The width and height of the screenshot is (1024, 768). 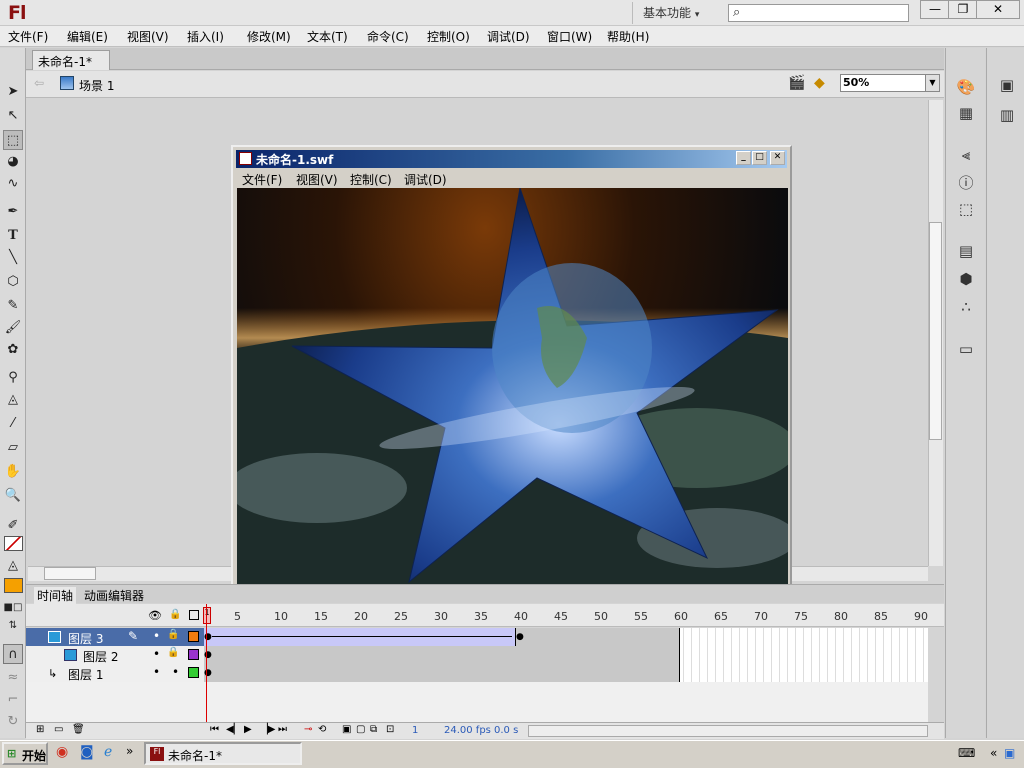 I want to click on center-frame-icon: ⊸, so click(x=308, y=729).